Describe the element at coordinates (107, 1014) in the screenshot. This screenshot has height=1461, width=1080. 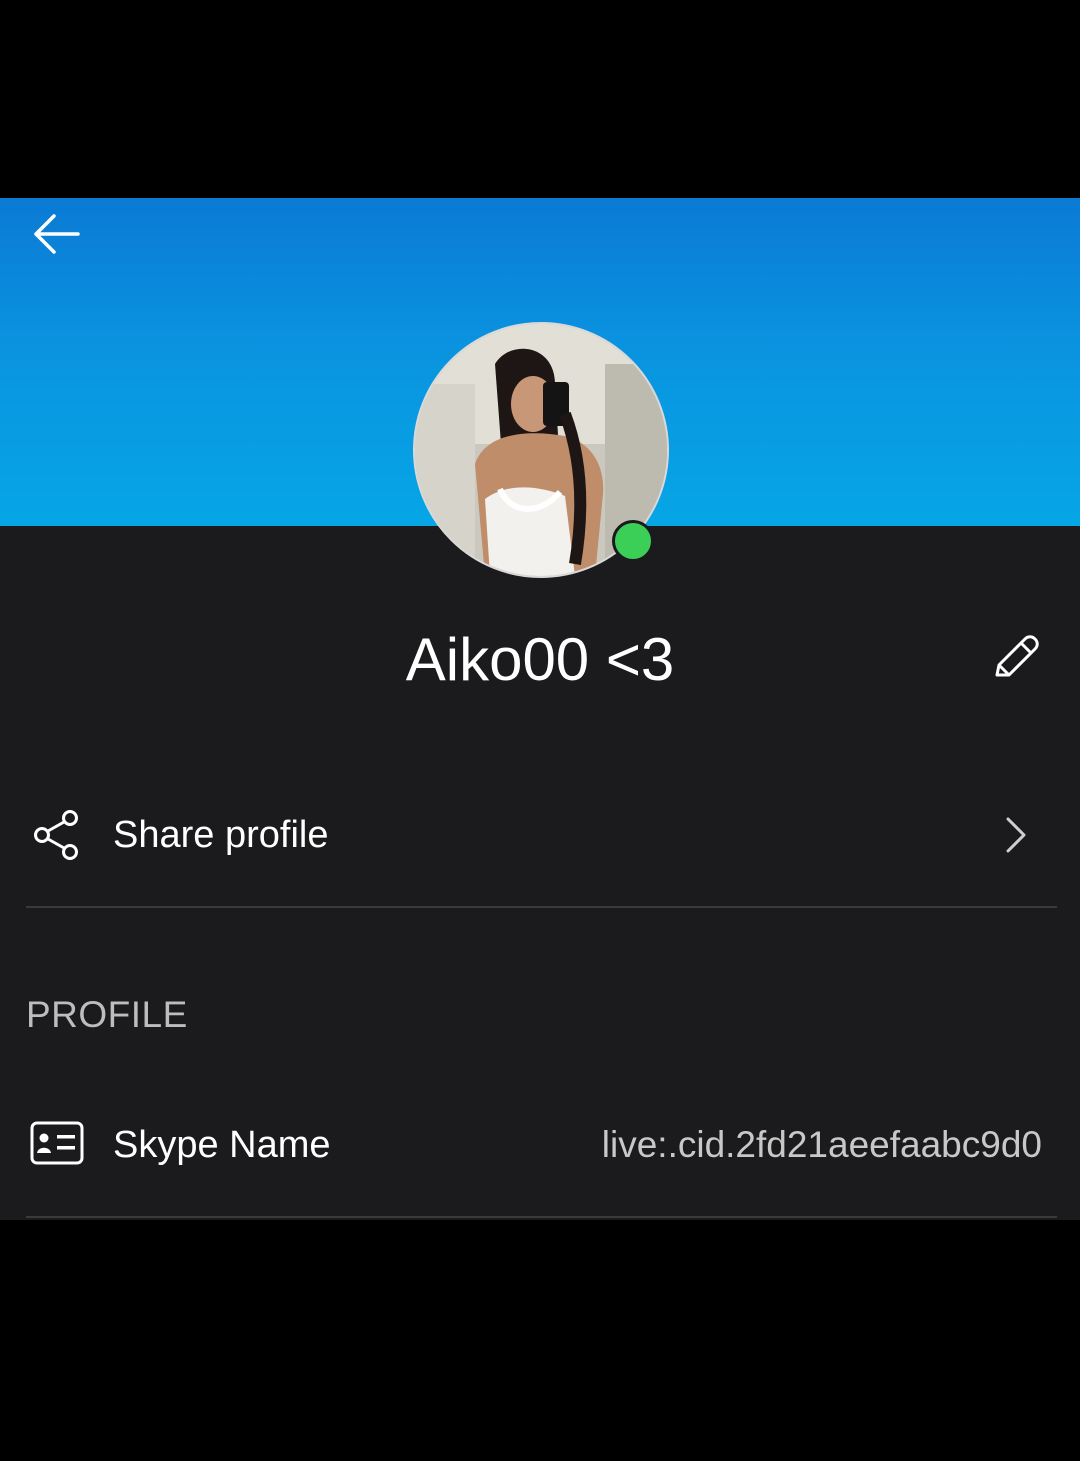
I see `profile-section-header: PROFILE` at that location.